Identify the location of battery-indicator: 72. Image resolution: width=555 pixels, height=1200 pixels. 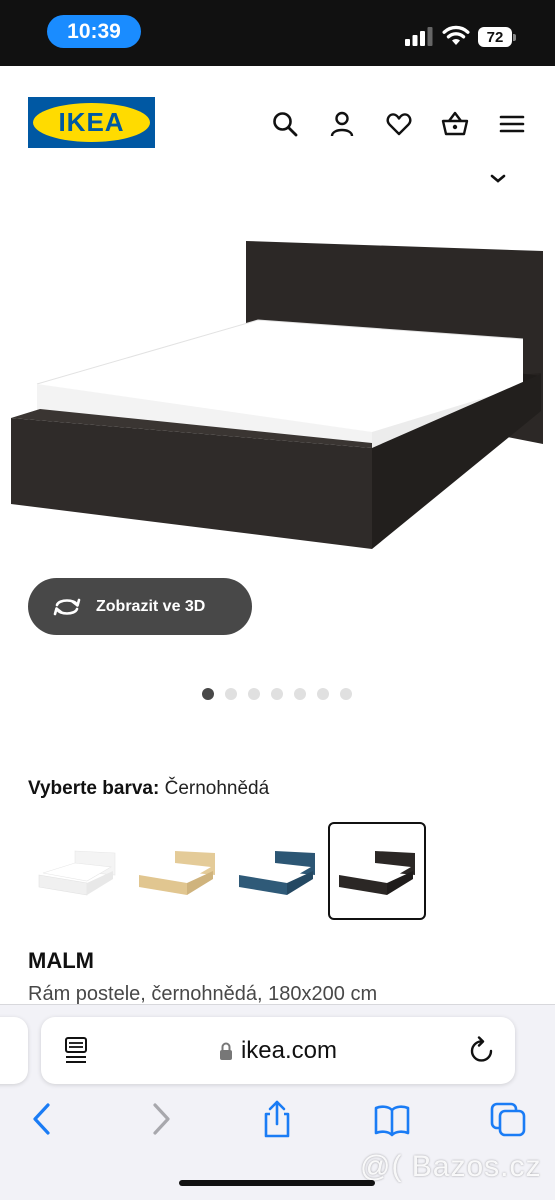
(498, 37).